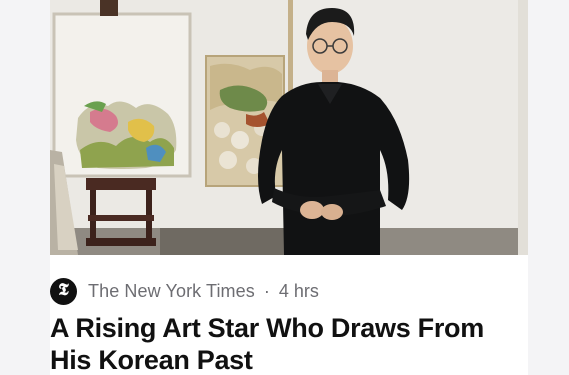 The height and width of the screenshot is (375, 569). I want to click on publish-time: 4 hrs, so click(298, 290).